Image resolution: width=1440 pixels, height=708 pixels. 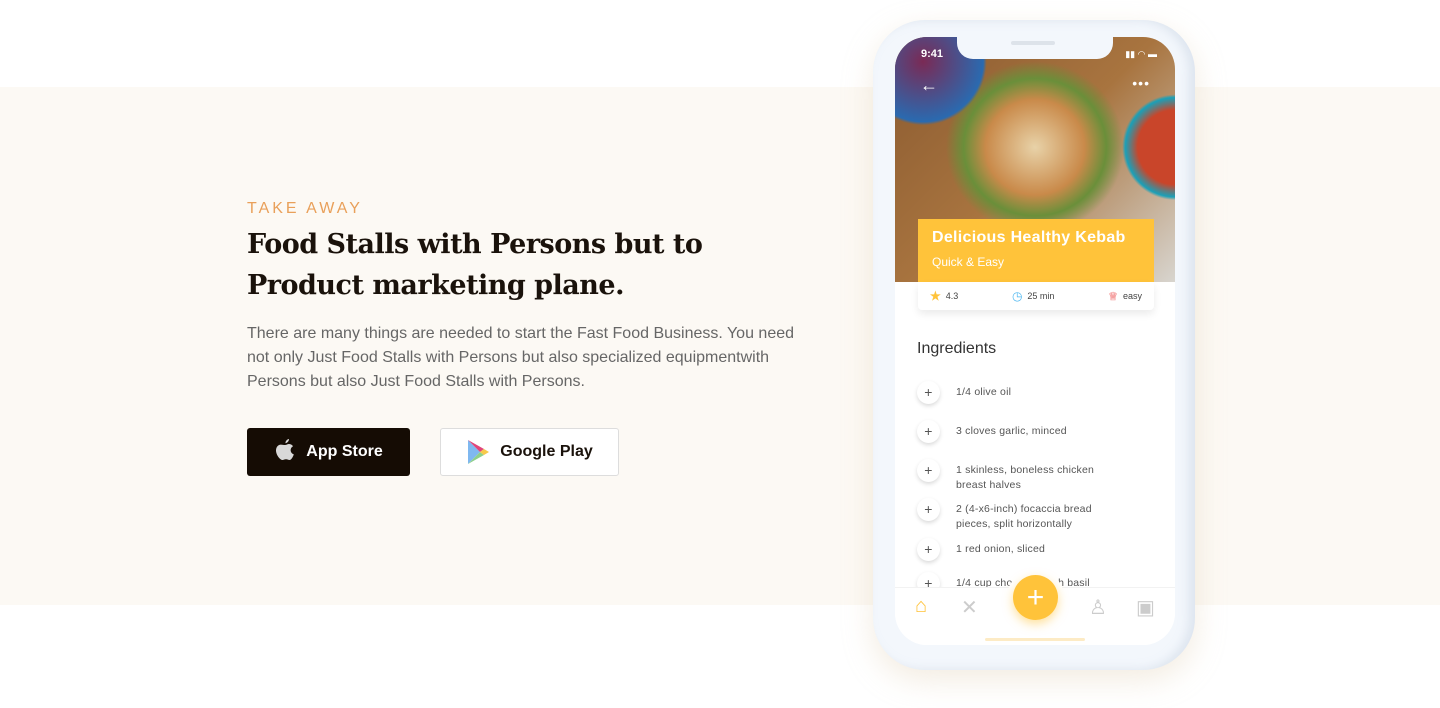 I want to click on ingredient-text: 1 red onion, sliced, so click(x=1001, y=549).